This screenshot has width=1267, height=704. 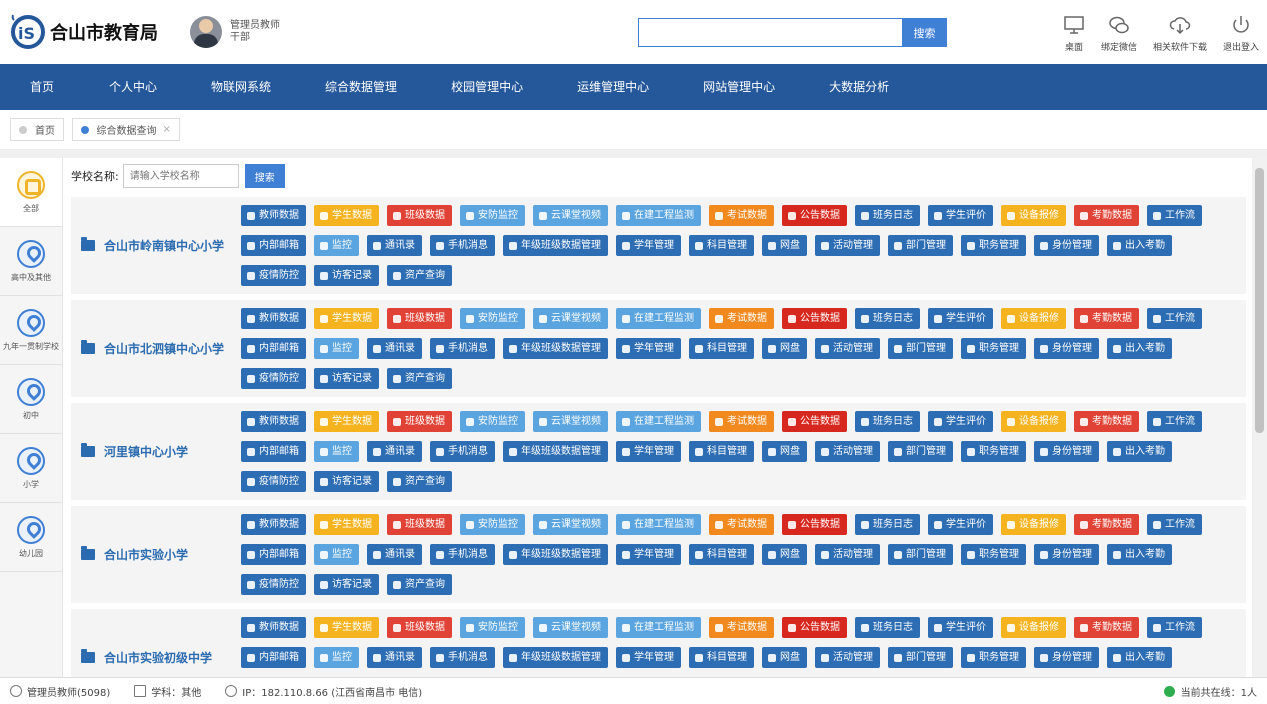 What do you see at coordinates (146, 643) in the screenshot?
I see `school-name: 合山市实验初级中学` at bounding box center [146, 643].